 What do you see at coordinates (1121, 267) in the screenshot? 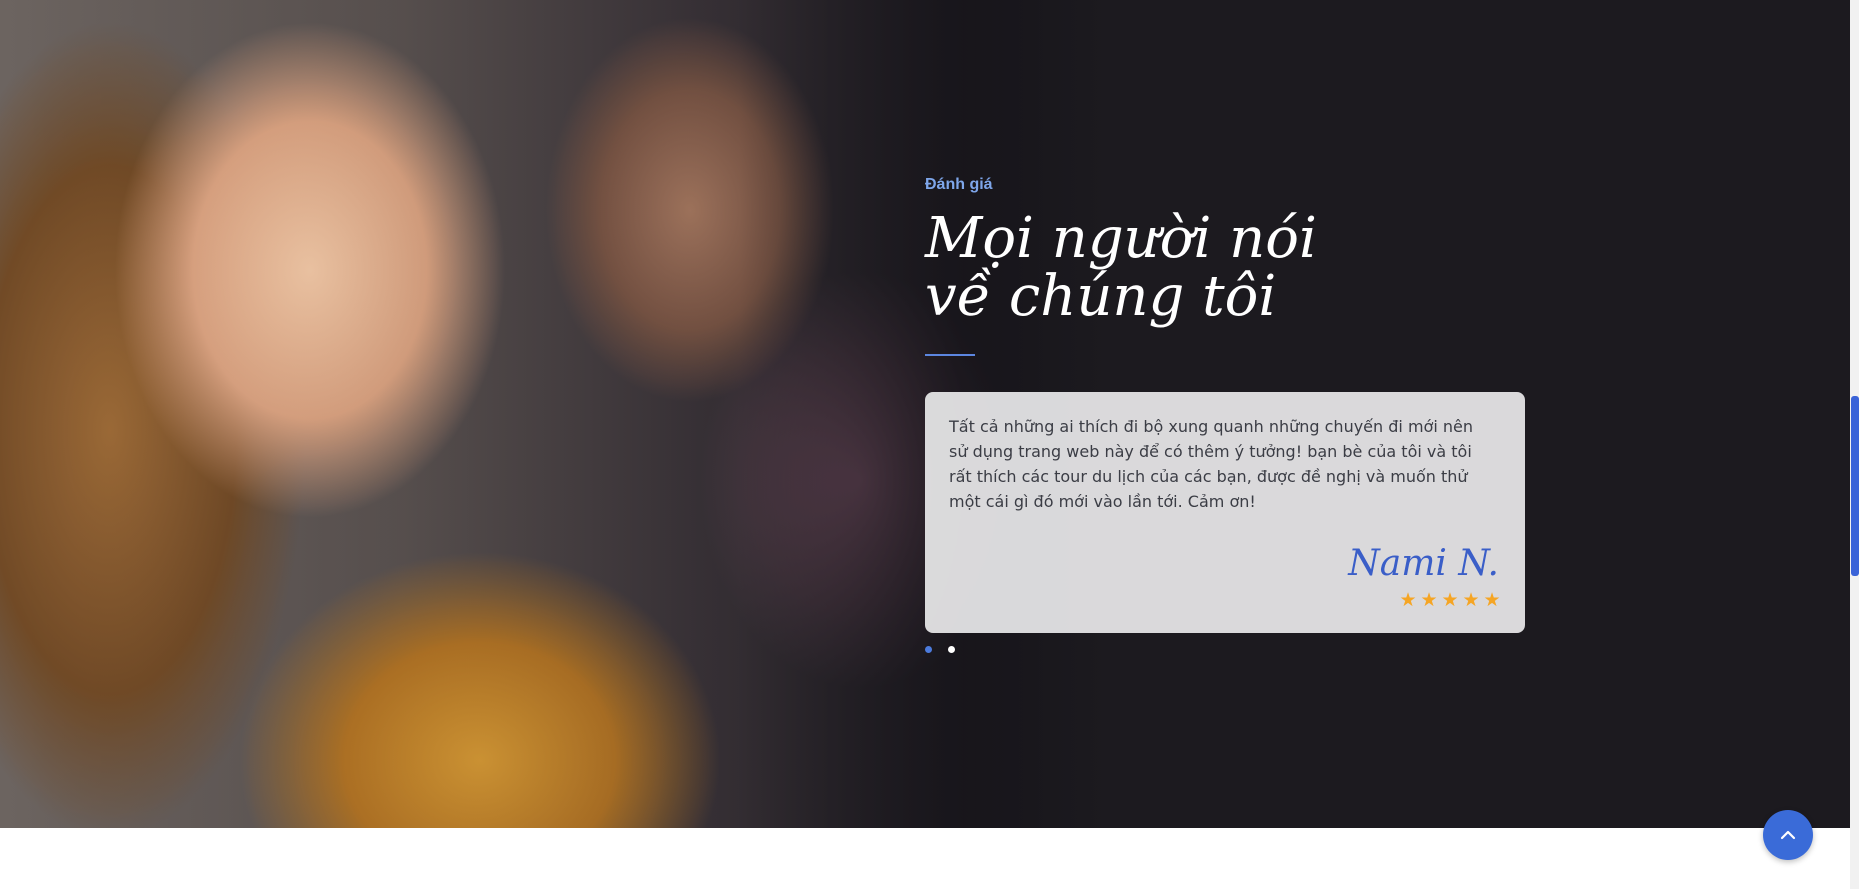
I see `section-heading: Mọi người nói về chúng tôi` at bounding box center [1121, 267].